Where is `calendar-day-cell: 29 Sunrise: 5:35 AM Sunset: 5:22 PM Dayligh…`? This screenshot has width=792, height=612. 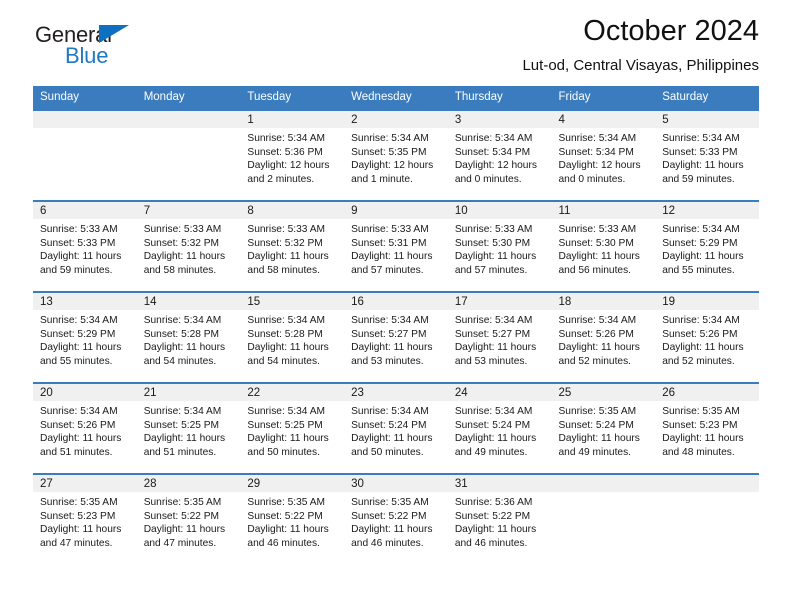 calendar-day-cell: 29 Sunrise: 5:35 AM Sunset: 5:22 PM Dayligh… is located at coordinates (292, 518).